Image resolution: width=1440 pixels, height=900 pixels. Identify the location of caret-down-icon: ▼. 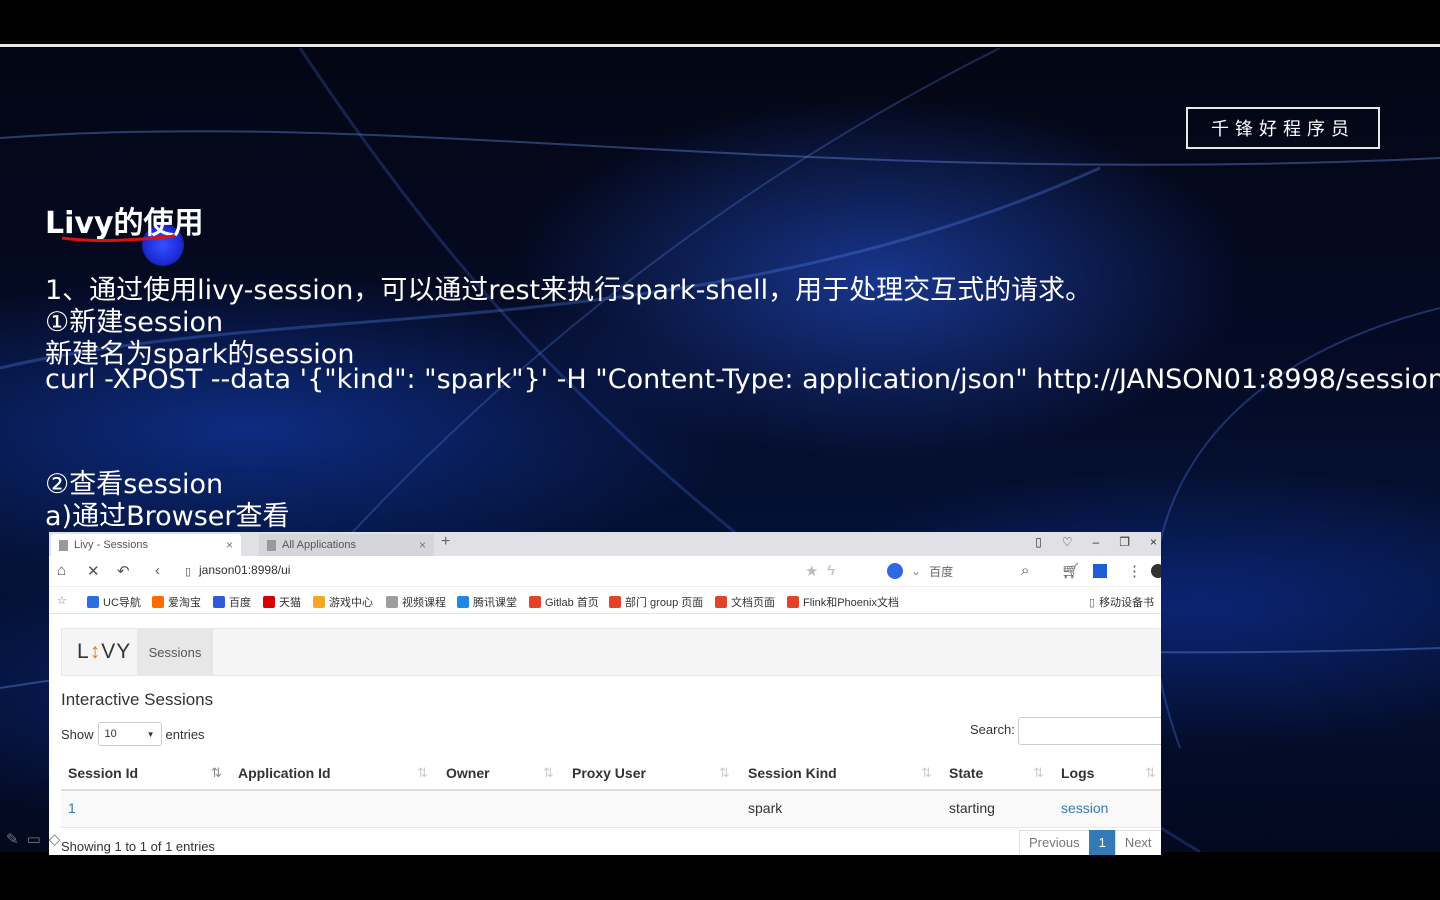
(150, 734).